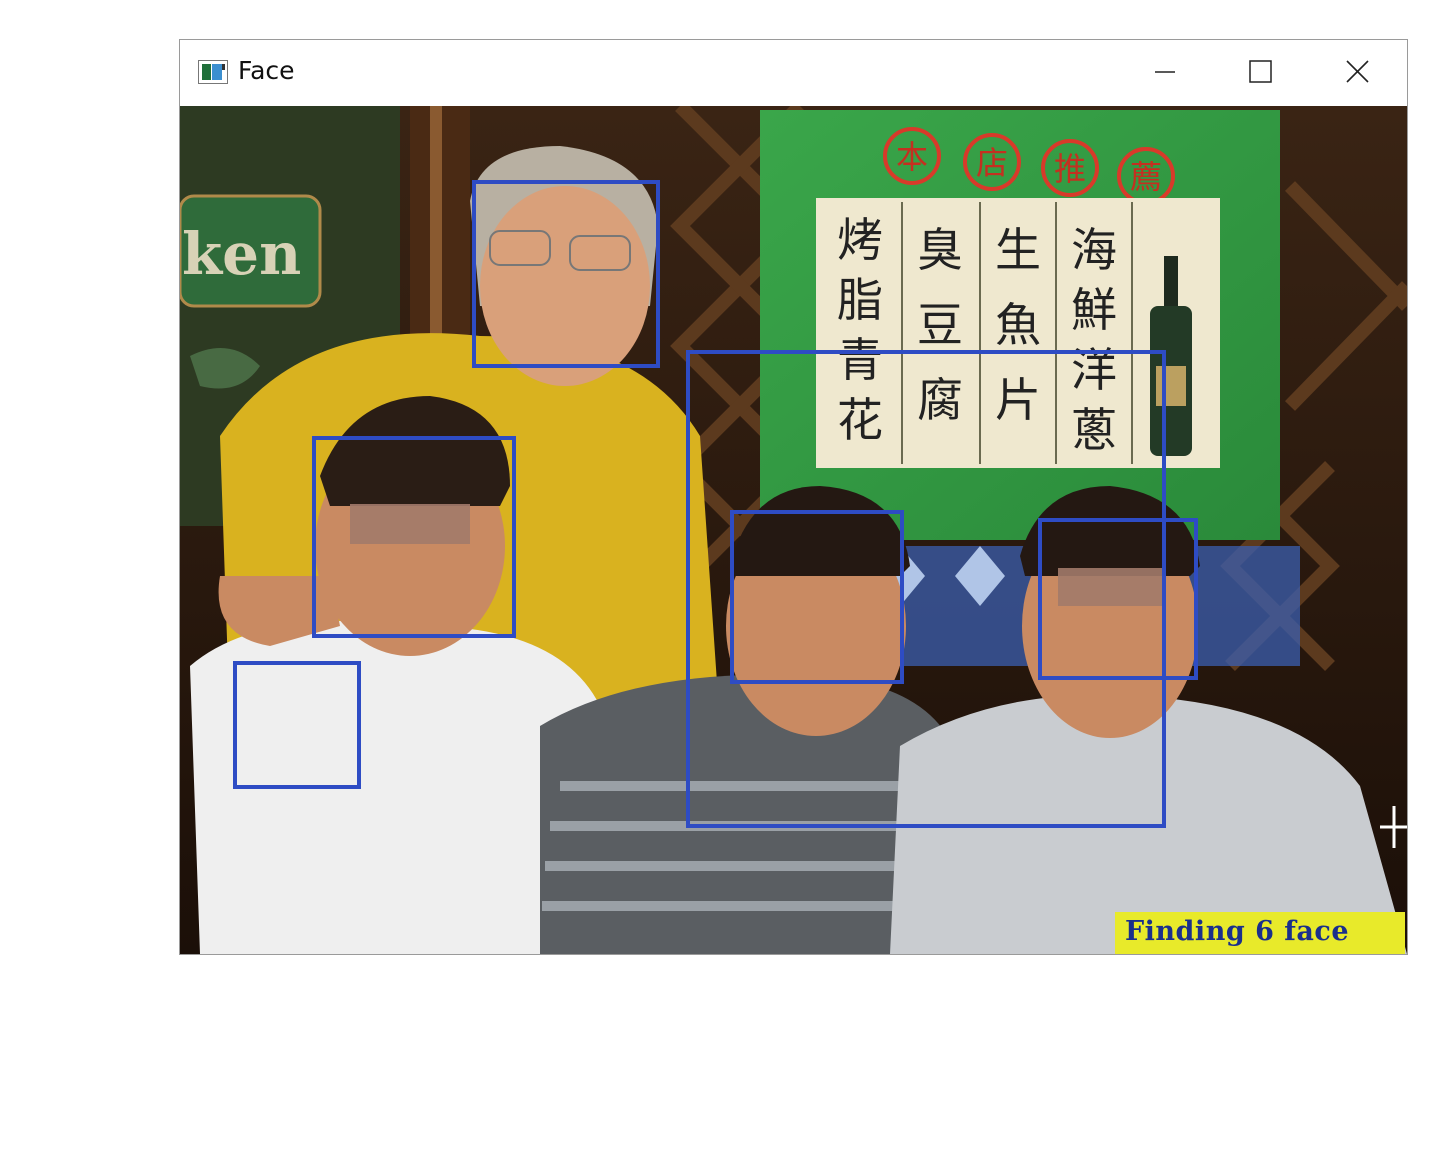  I want to click on close-icon, so click(1357, 71).